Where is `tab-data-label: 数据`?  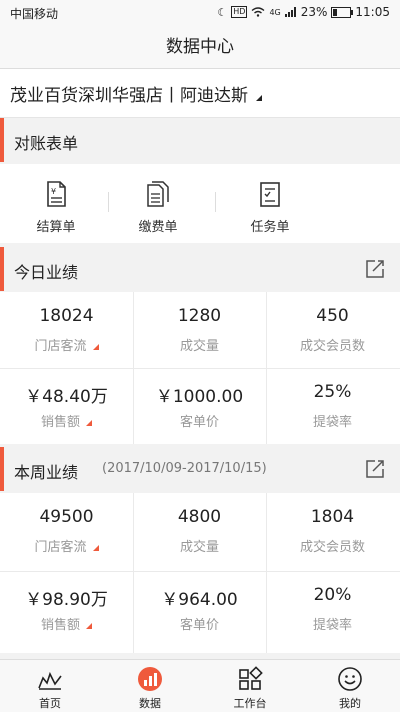
tab-data-label: 数据 is located at coordinates (150, 703).